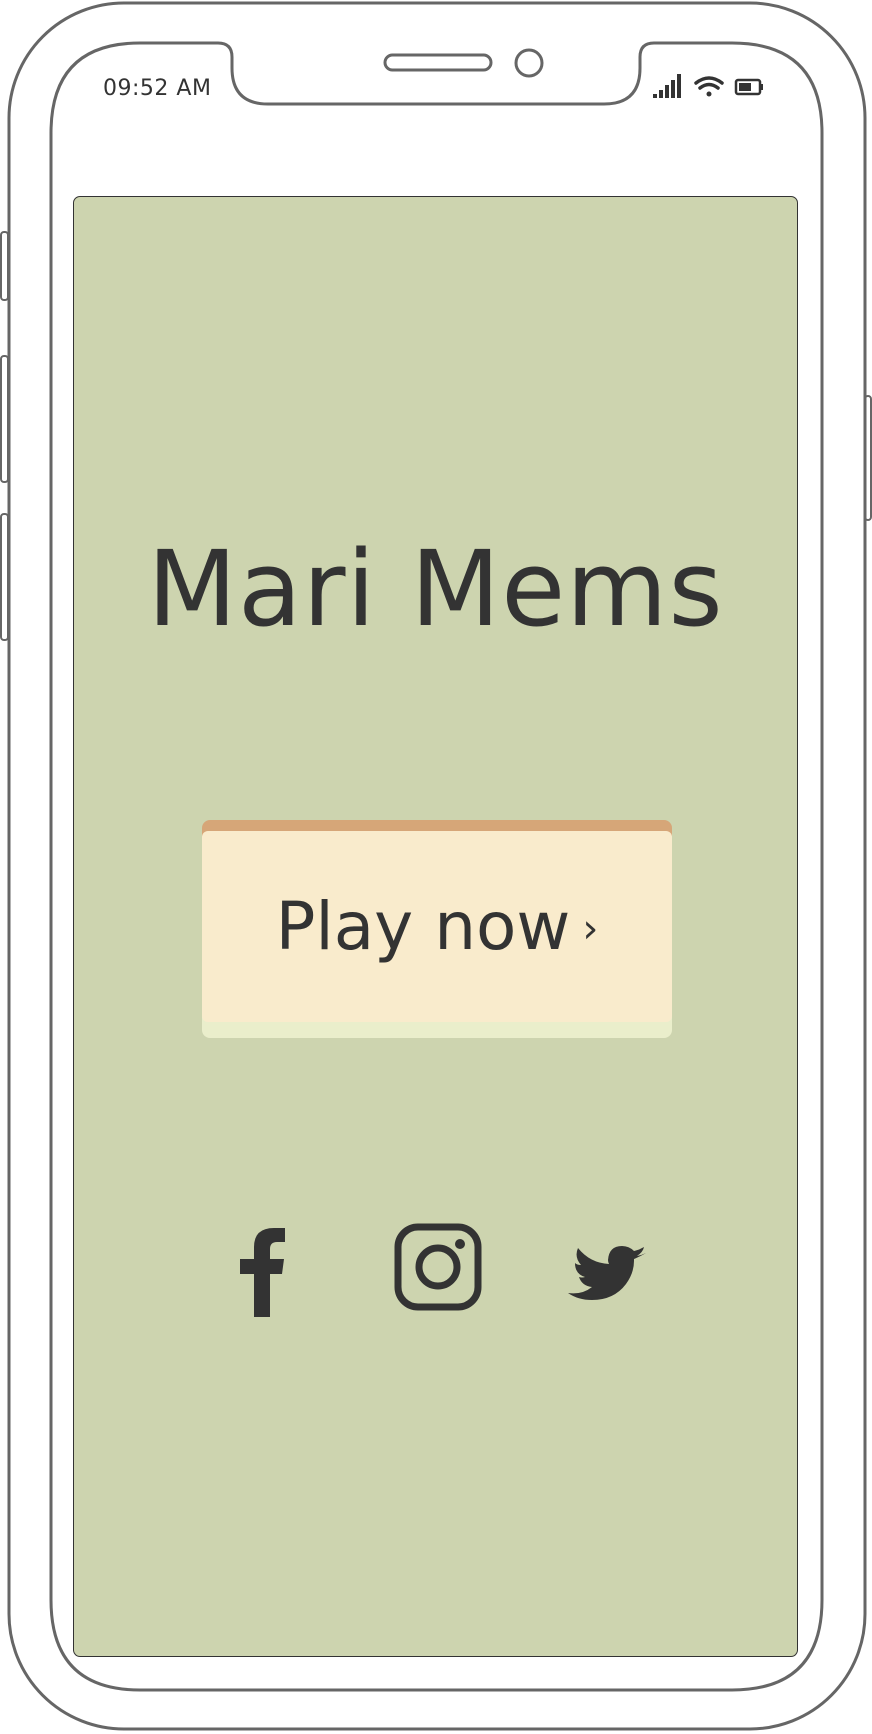 This screenshot has width=872, height=1734. I want to click on status-time: 09:52 AM, so click(157, 88).